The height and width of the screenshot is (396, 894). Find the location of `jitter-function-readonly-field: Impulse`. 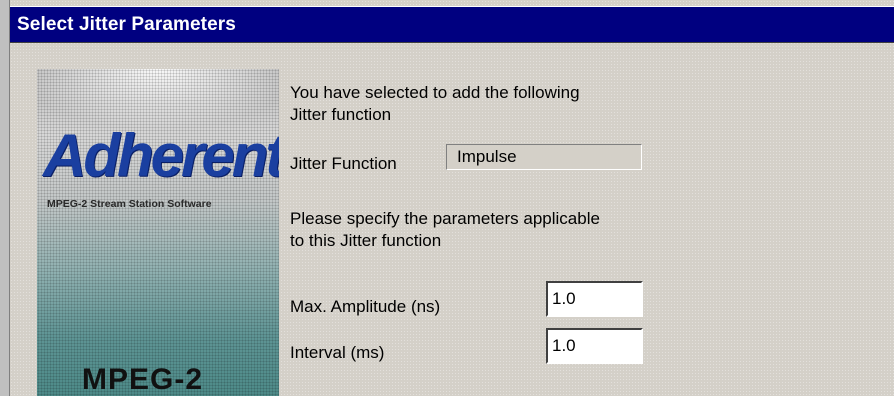

jitter-function-readonly-field: Impulse is located at coordinates (544, 157).